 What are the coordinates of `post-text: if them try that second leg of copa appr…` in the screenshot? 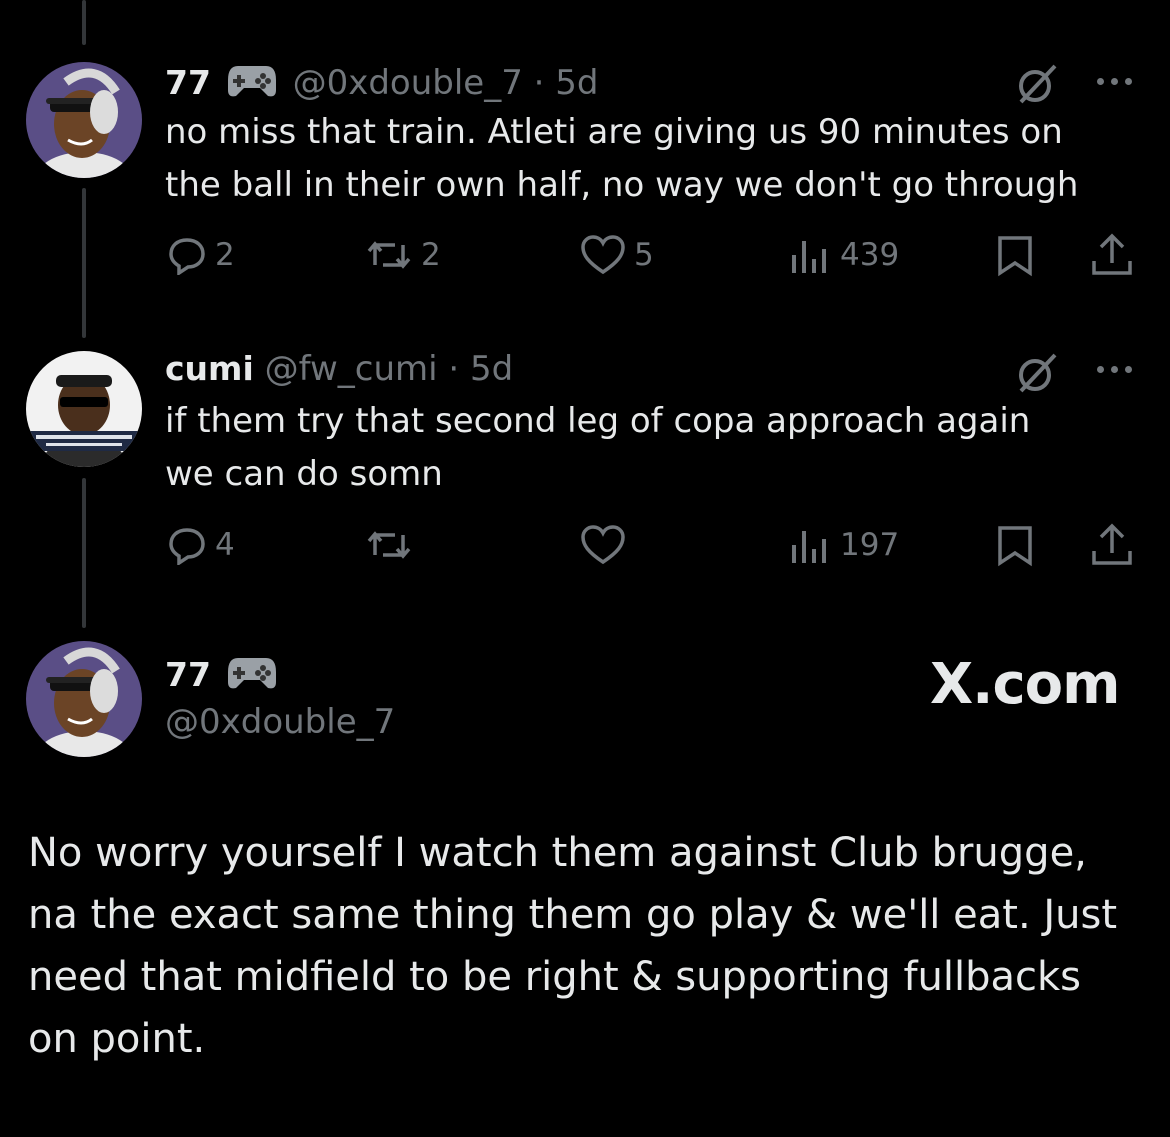 It's located at (597, 448).